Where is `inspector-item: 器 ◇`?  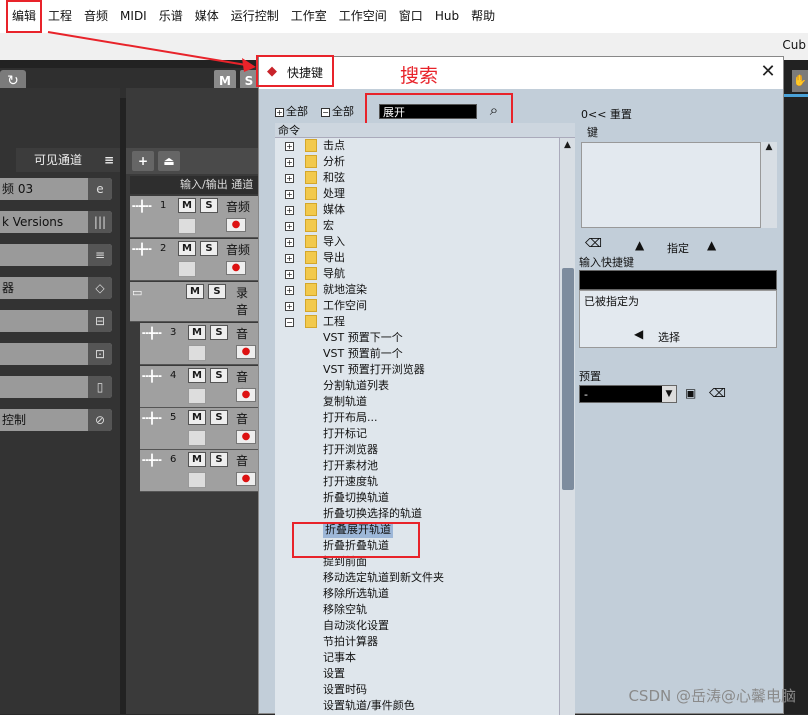 inspector-item: 器 ◇ is located at coordinates (56, 288).